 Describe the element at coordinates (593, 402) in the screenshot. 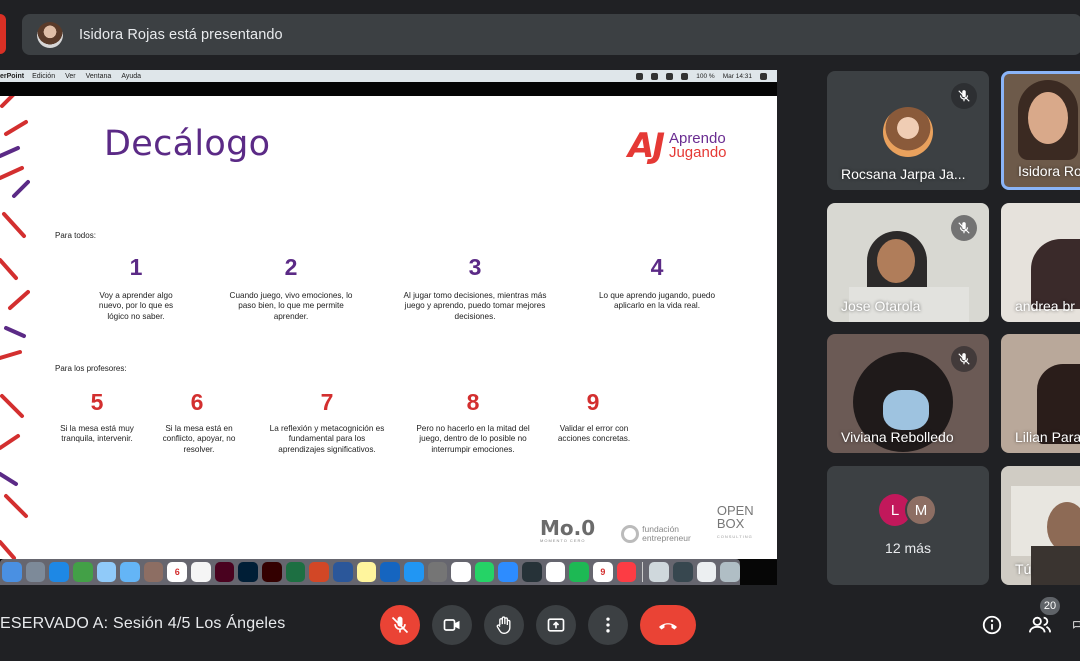

I see `rule-number: 9` at that location.